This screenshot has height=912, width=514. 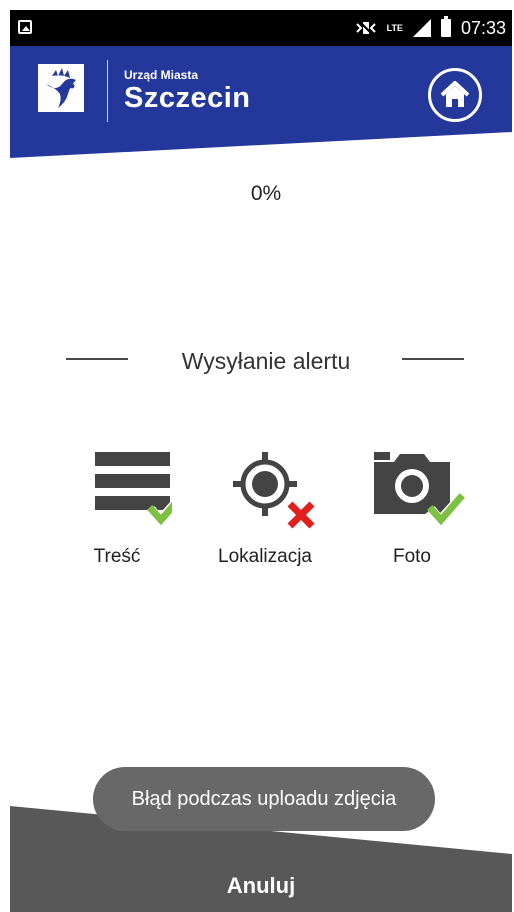 I want to click on brand-subtitle: Urząd Miasta, so click(x=161, y=75).